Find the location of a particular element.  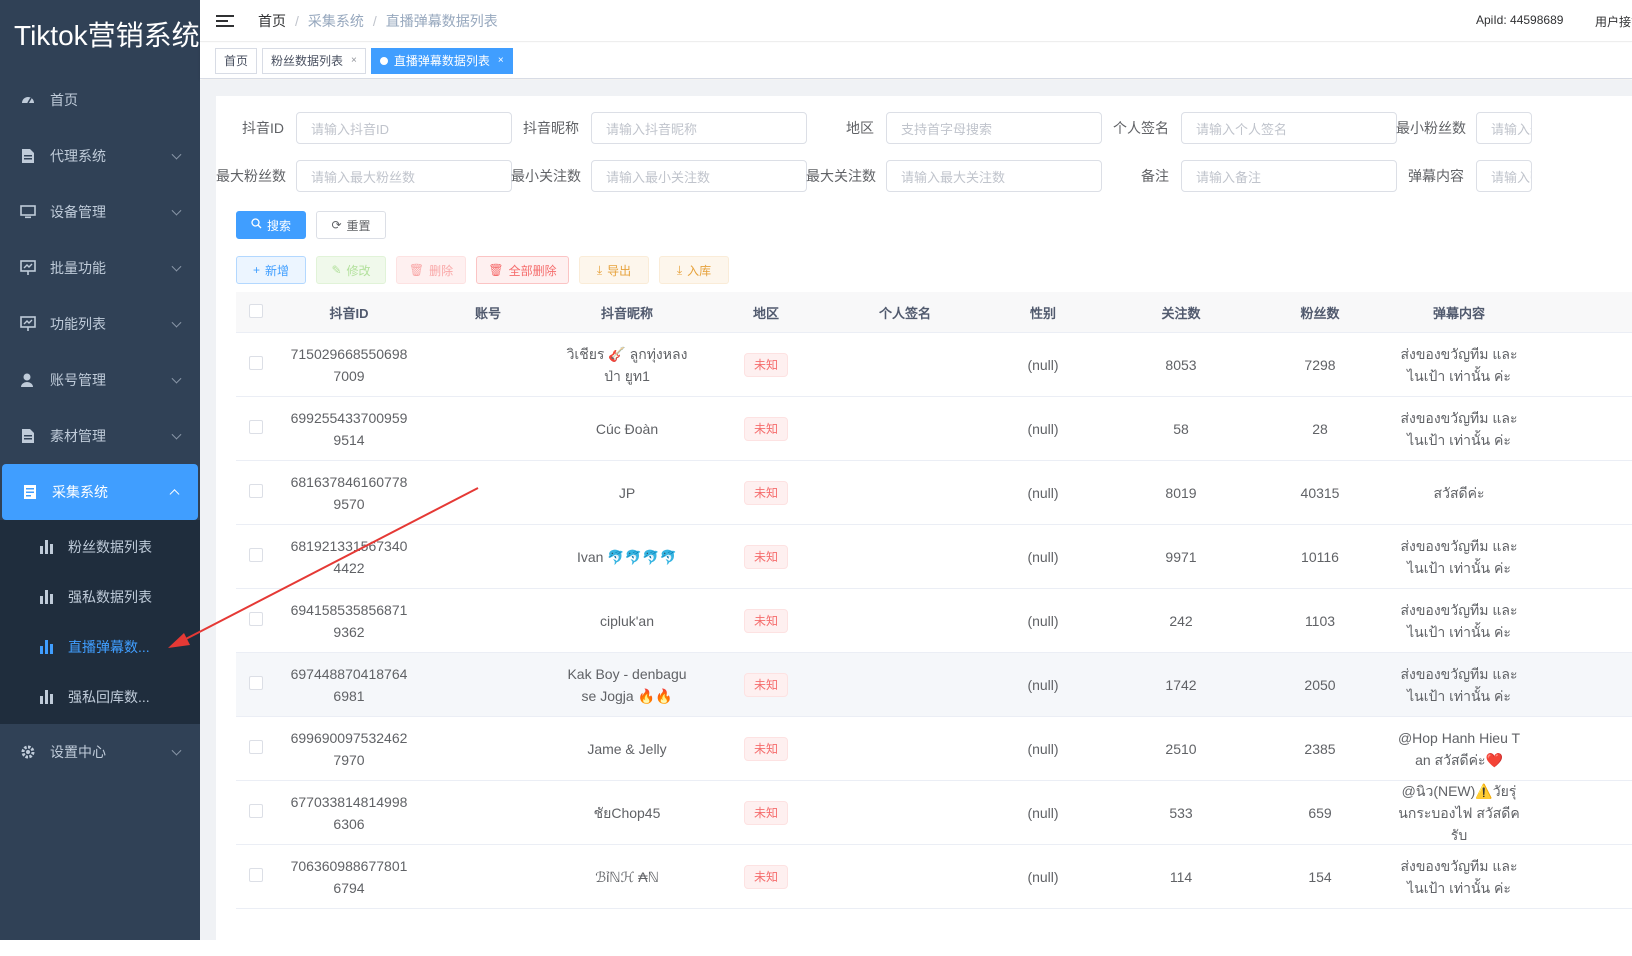

tag-fans-list: 粉丝数据列表 × is located at coordinates (314, 60).